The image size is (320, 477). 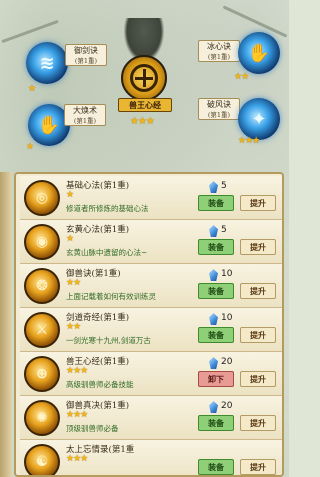 I want to click on skill-name: 破风诀, so click(x=219, y=104).